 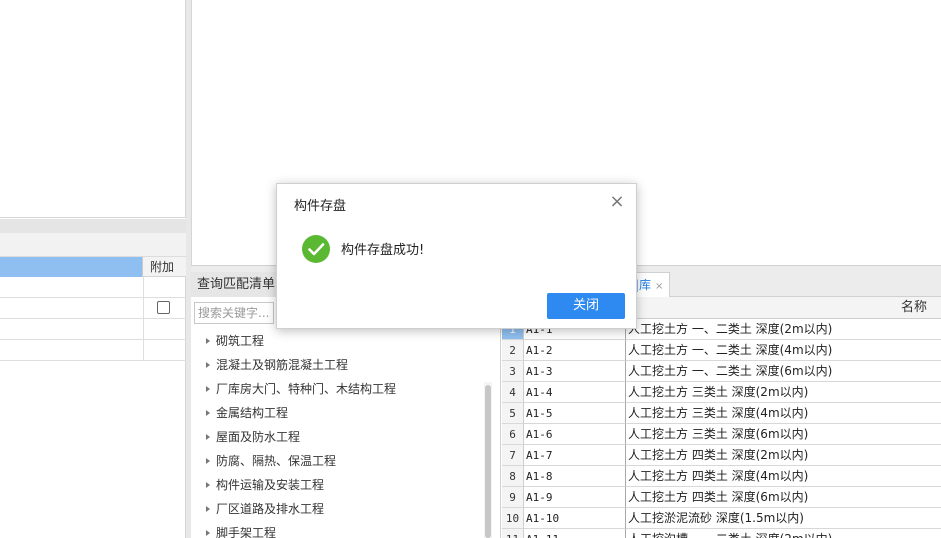 What do you see at coordinates (270, 485) in the screenshot?
I see `tree-item-label: 构件运输及安装工程` at bounding box center [270, 485].